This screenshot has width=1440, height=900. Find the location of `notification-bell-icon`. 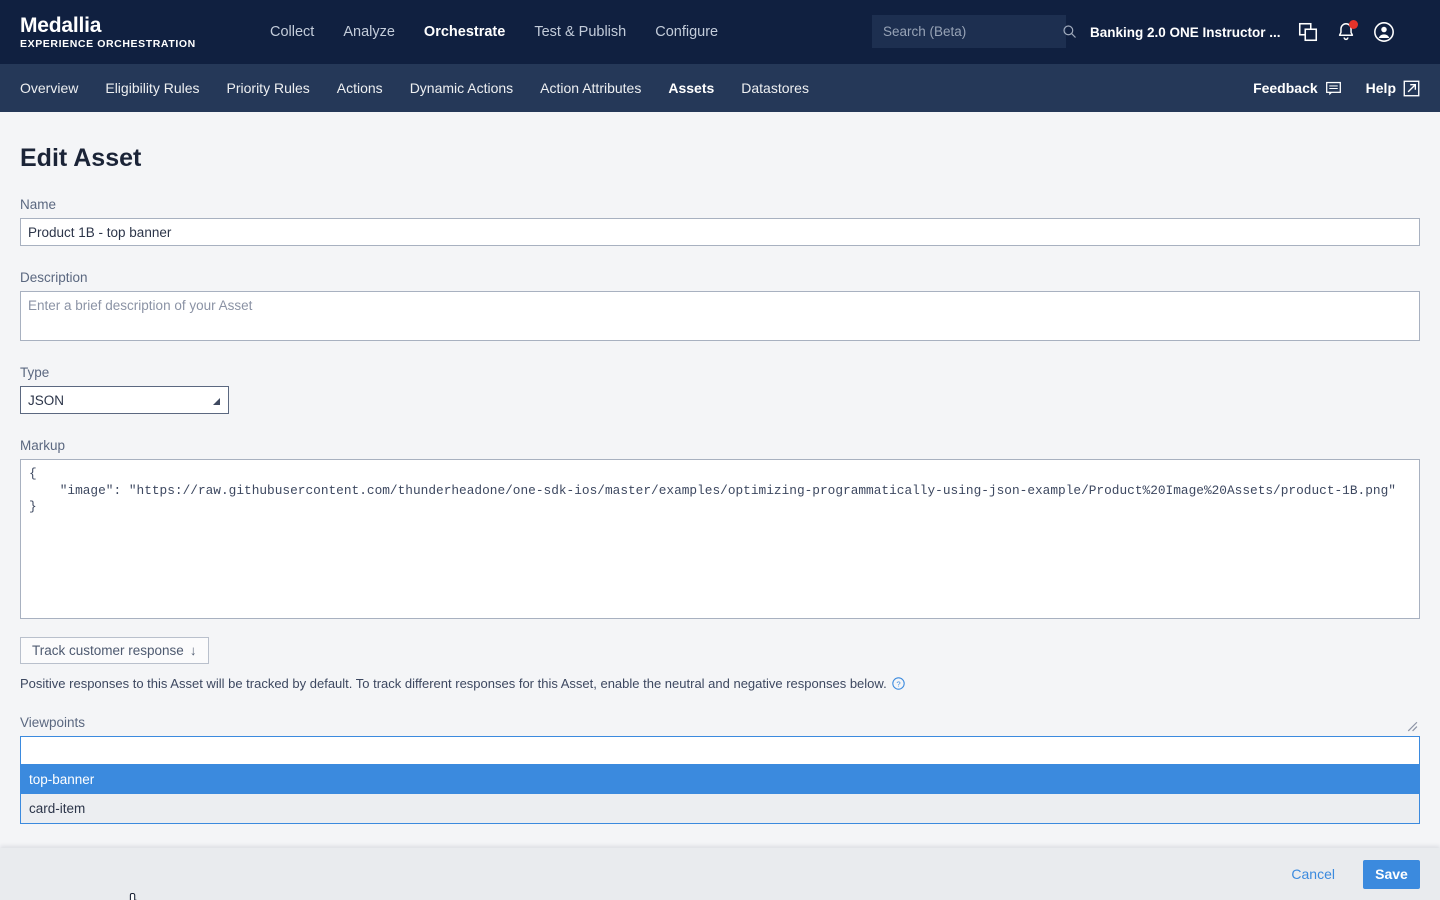

notification-bell-icon is located at coordinates (1346, 31).